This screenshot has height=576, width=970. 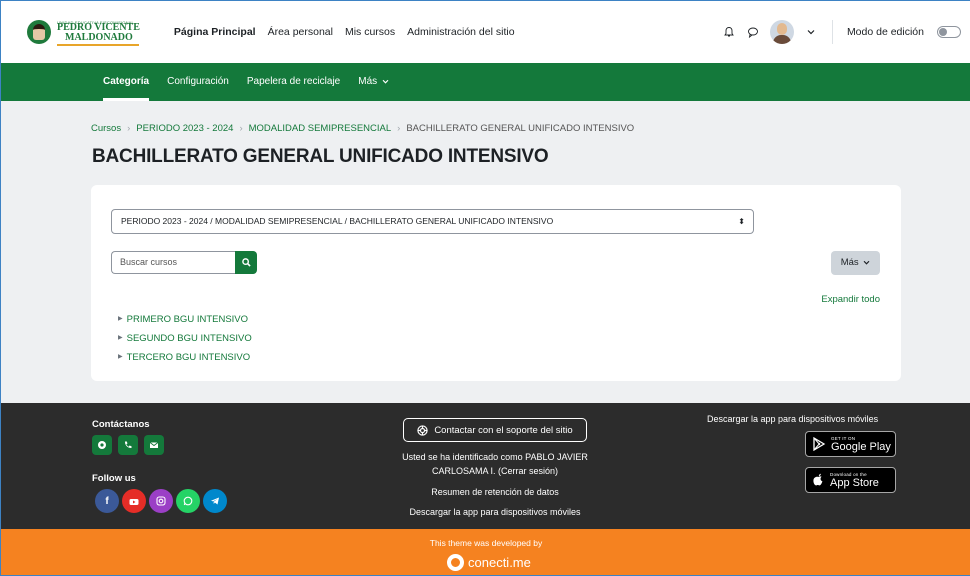 I want to click on logo-underline, so click(x=98, y=45).